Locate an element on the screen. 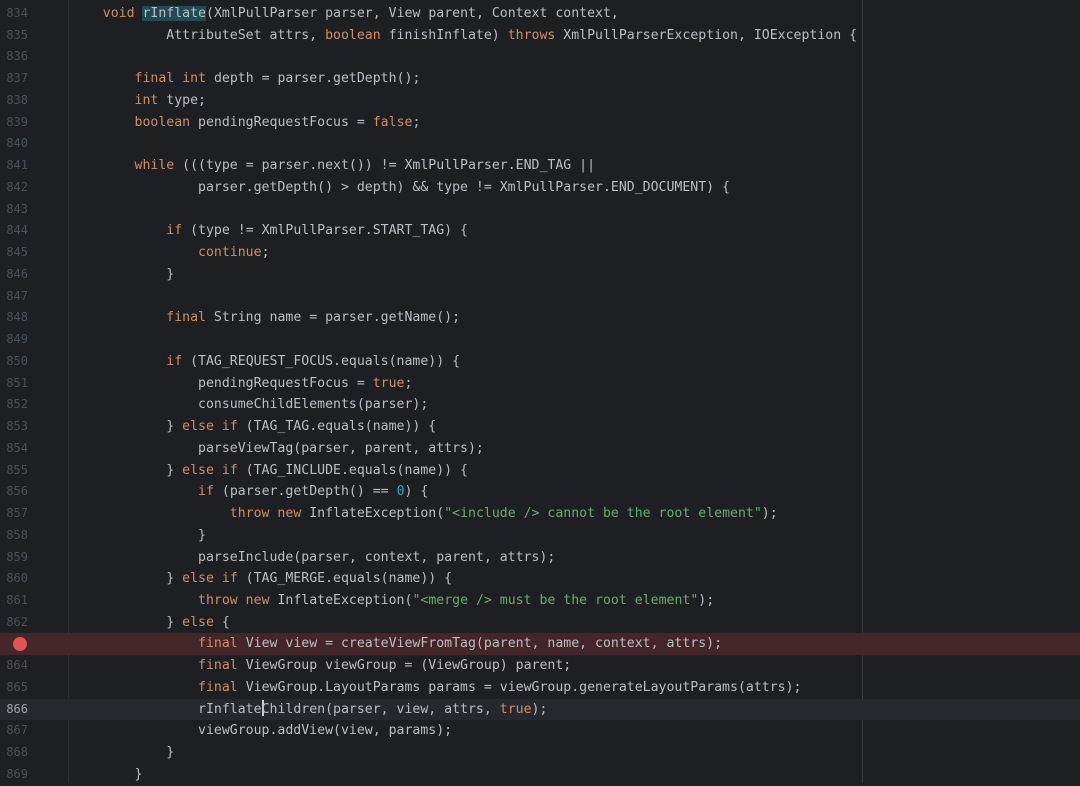 The height and width of the screenshot is (786, 1080). line-number: 864 is located at coordinates (14, 666).